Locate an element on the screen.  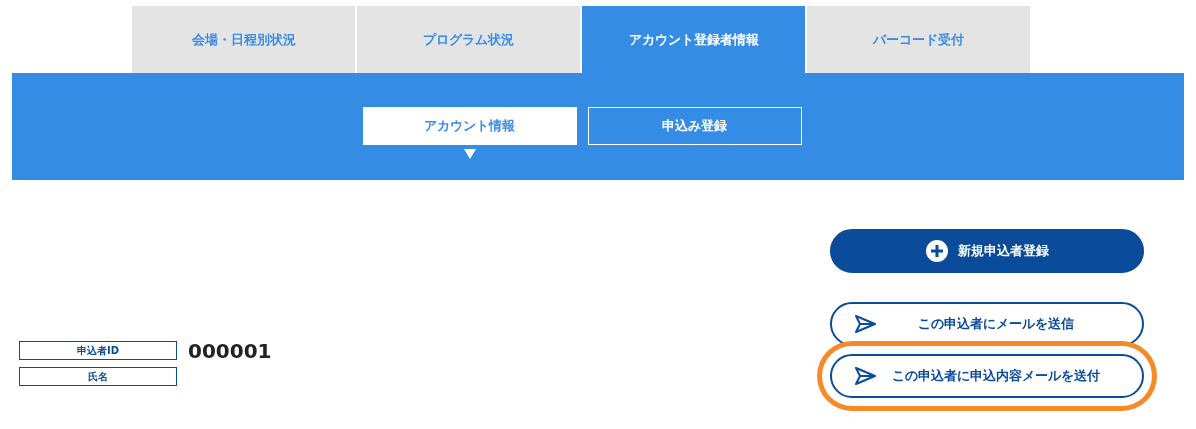
plus-icon is located at coordinates (936, 251).